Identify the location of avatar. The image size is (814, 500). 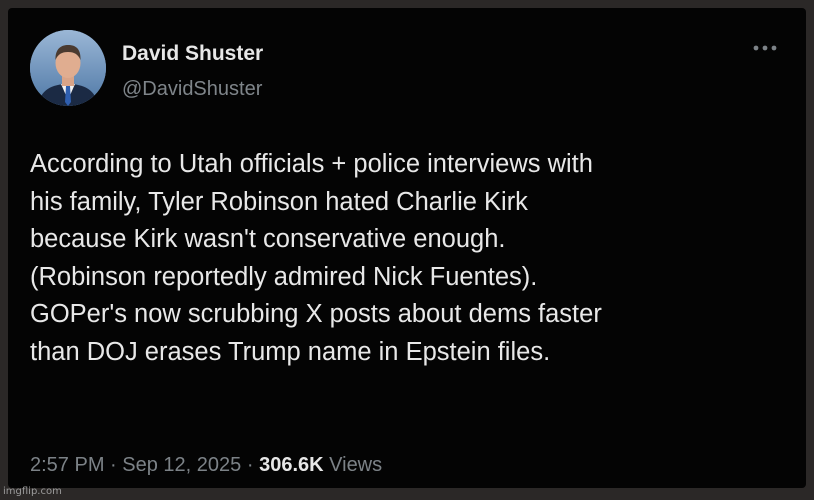
(68, 68).